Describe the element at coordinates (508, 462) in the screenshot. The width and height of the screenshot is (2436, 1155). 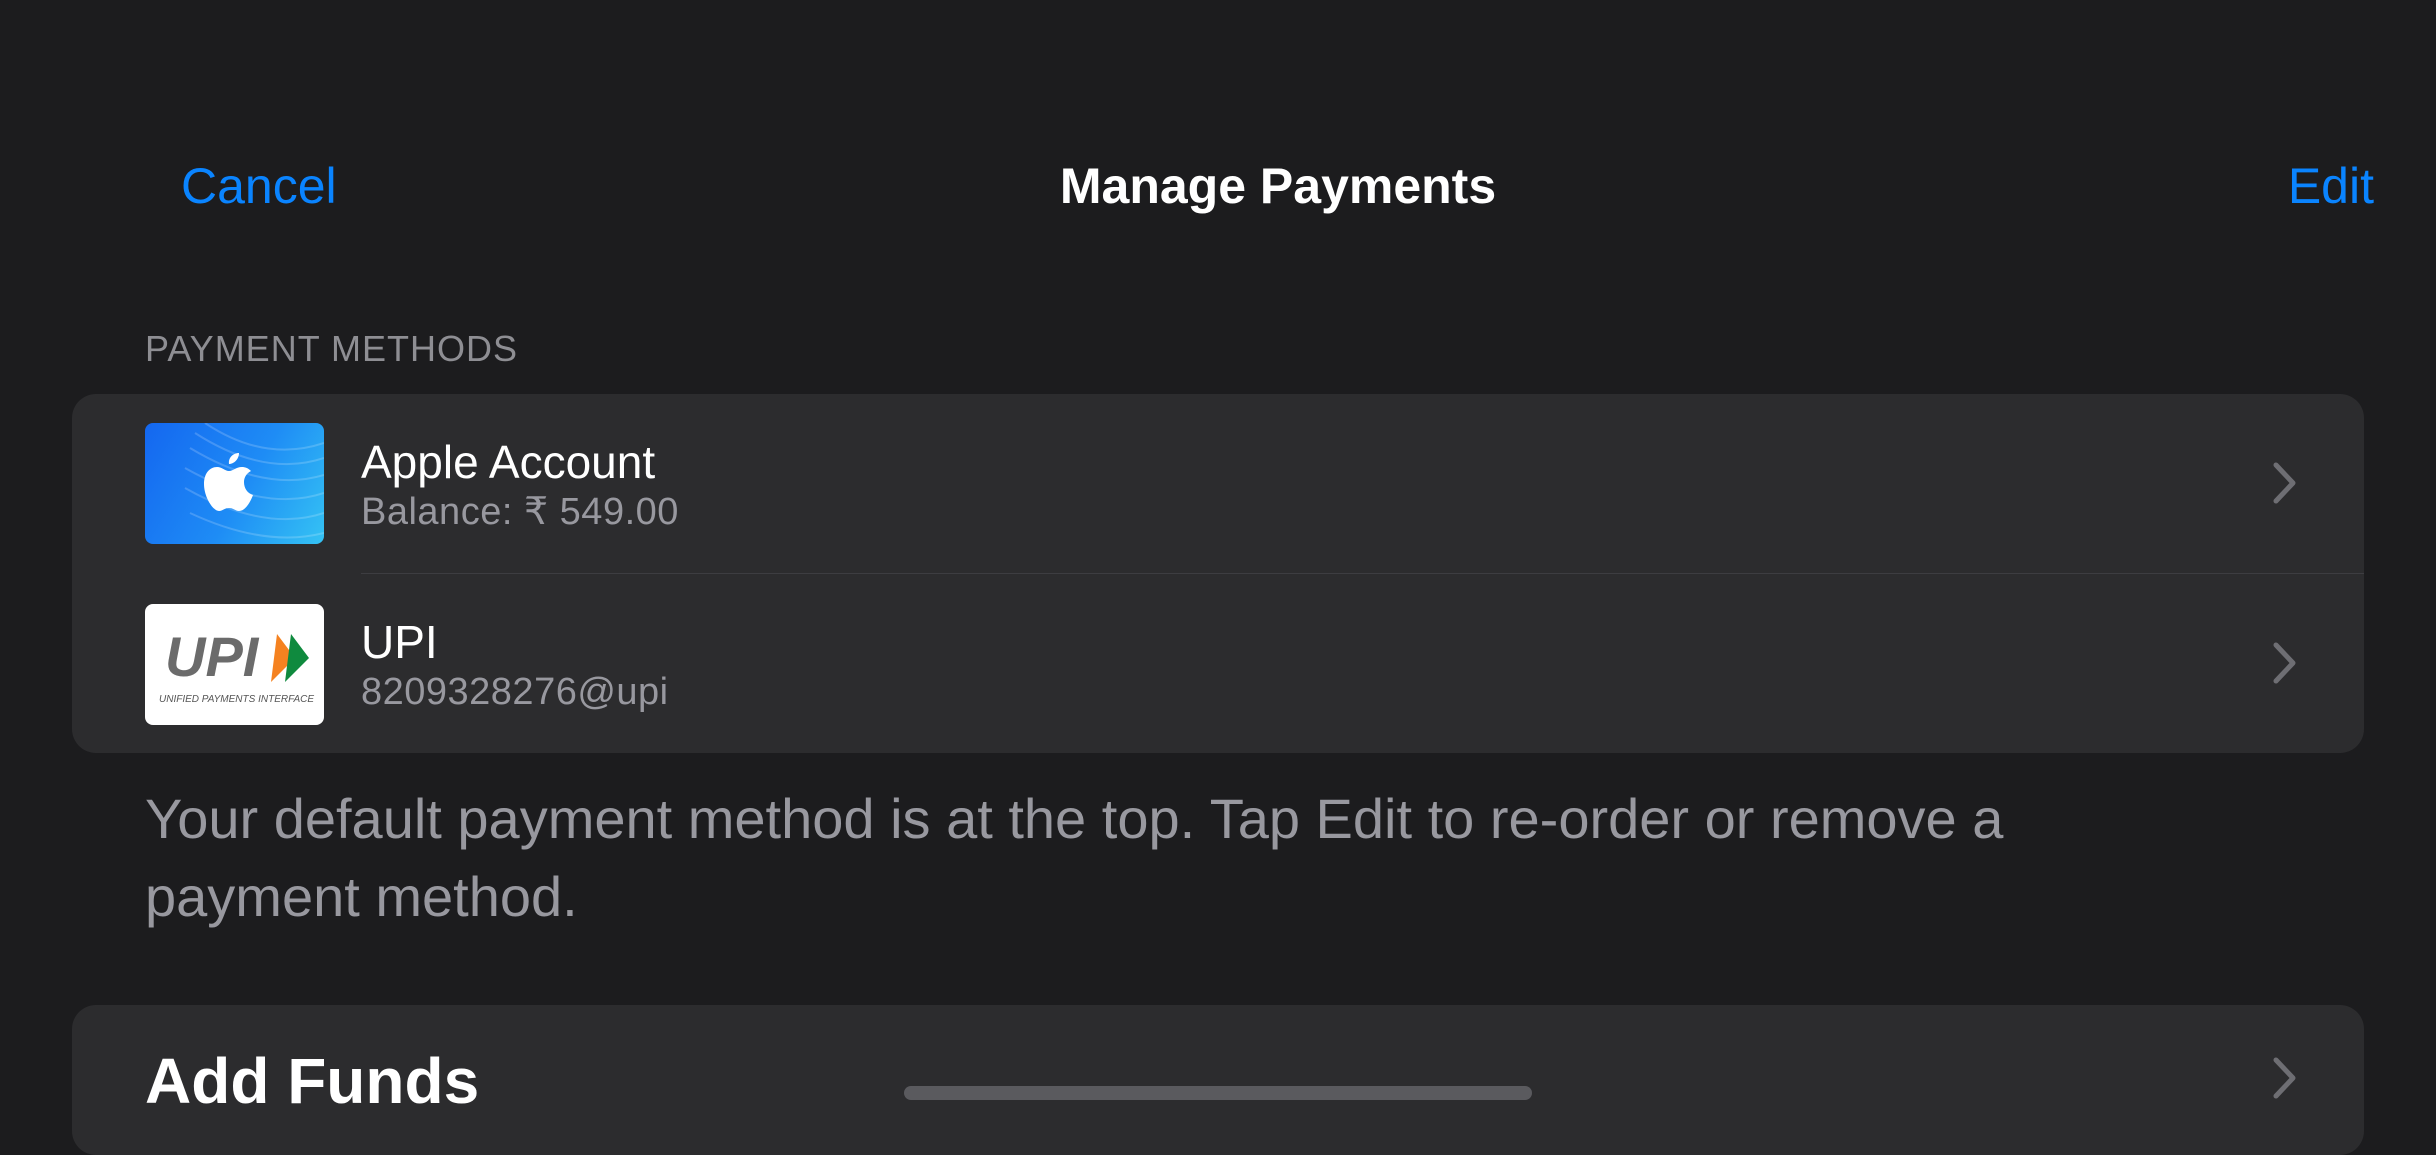
I see `payment-method-title: Apple Account` at that location.